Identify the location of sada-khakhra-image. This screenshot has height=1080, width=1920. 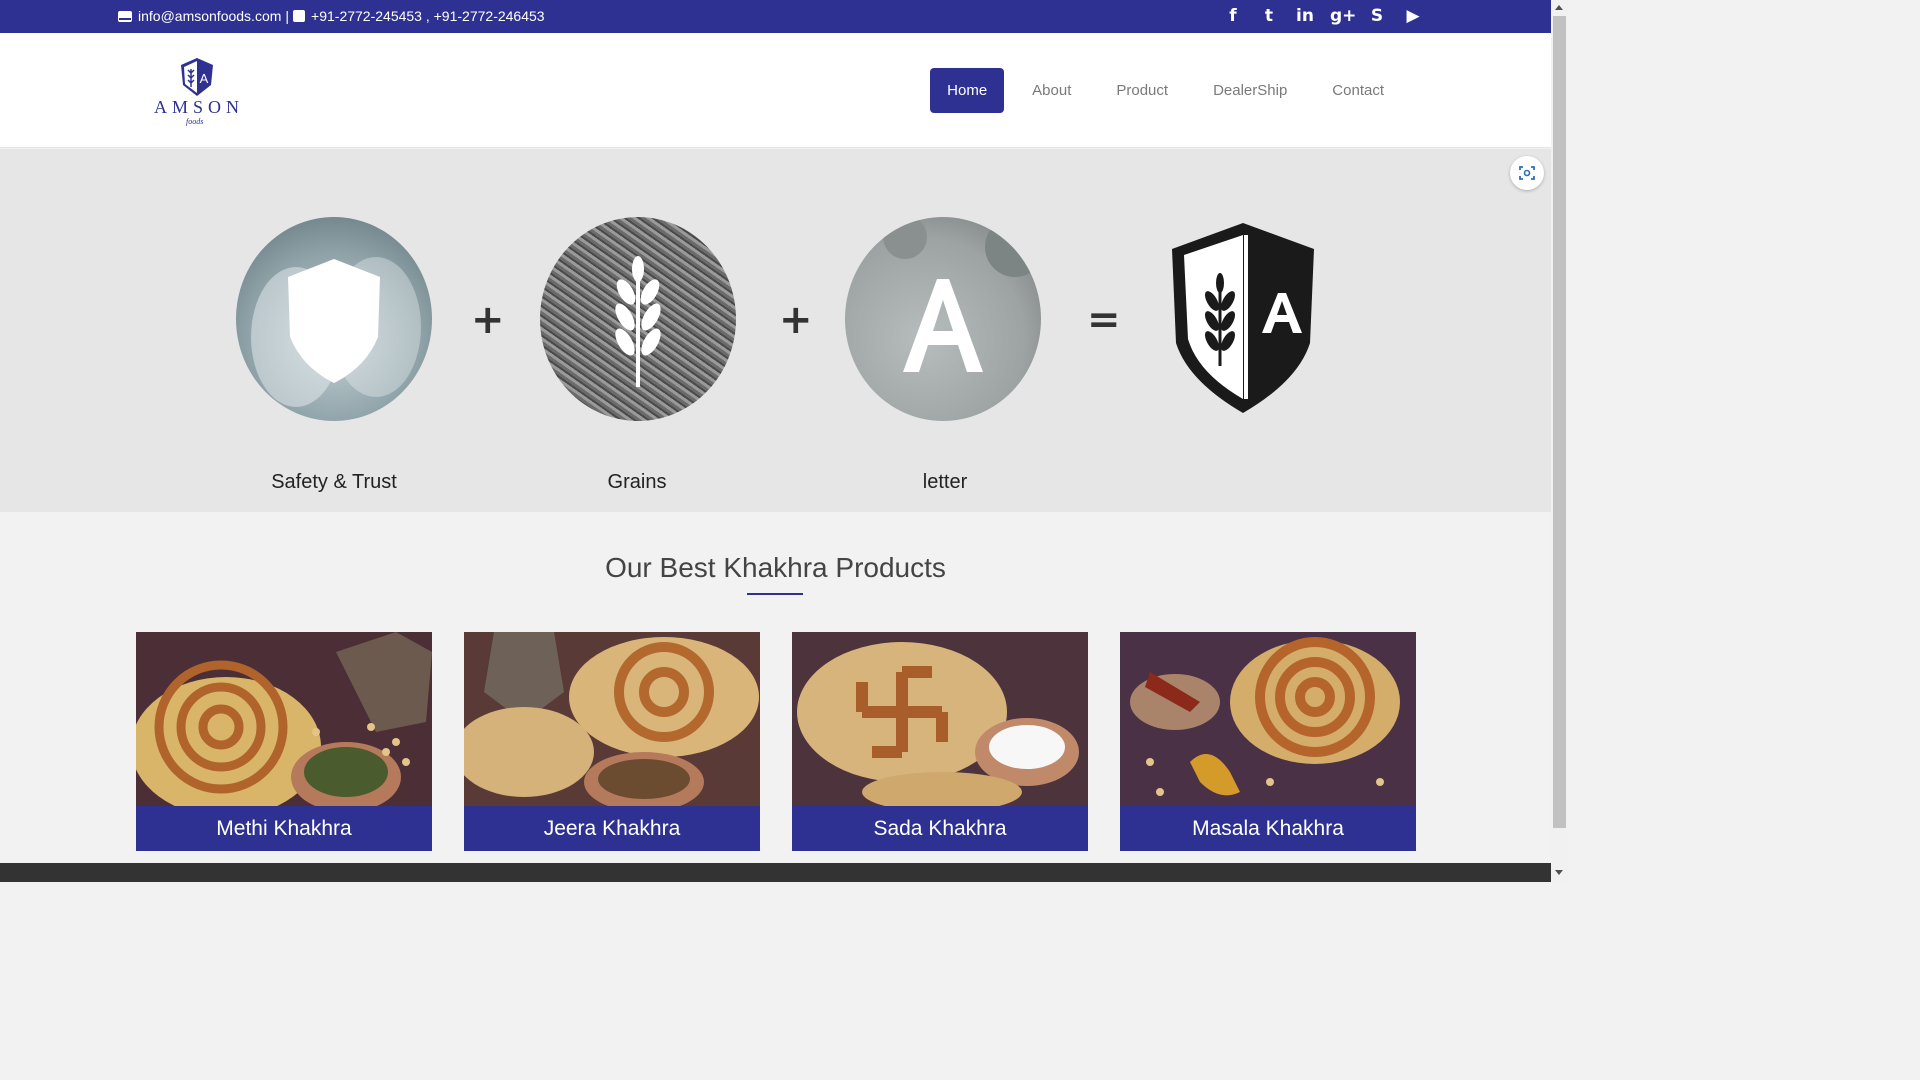
(940, 719).